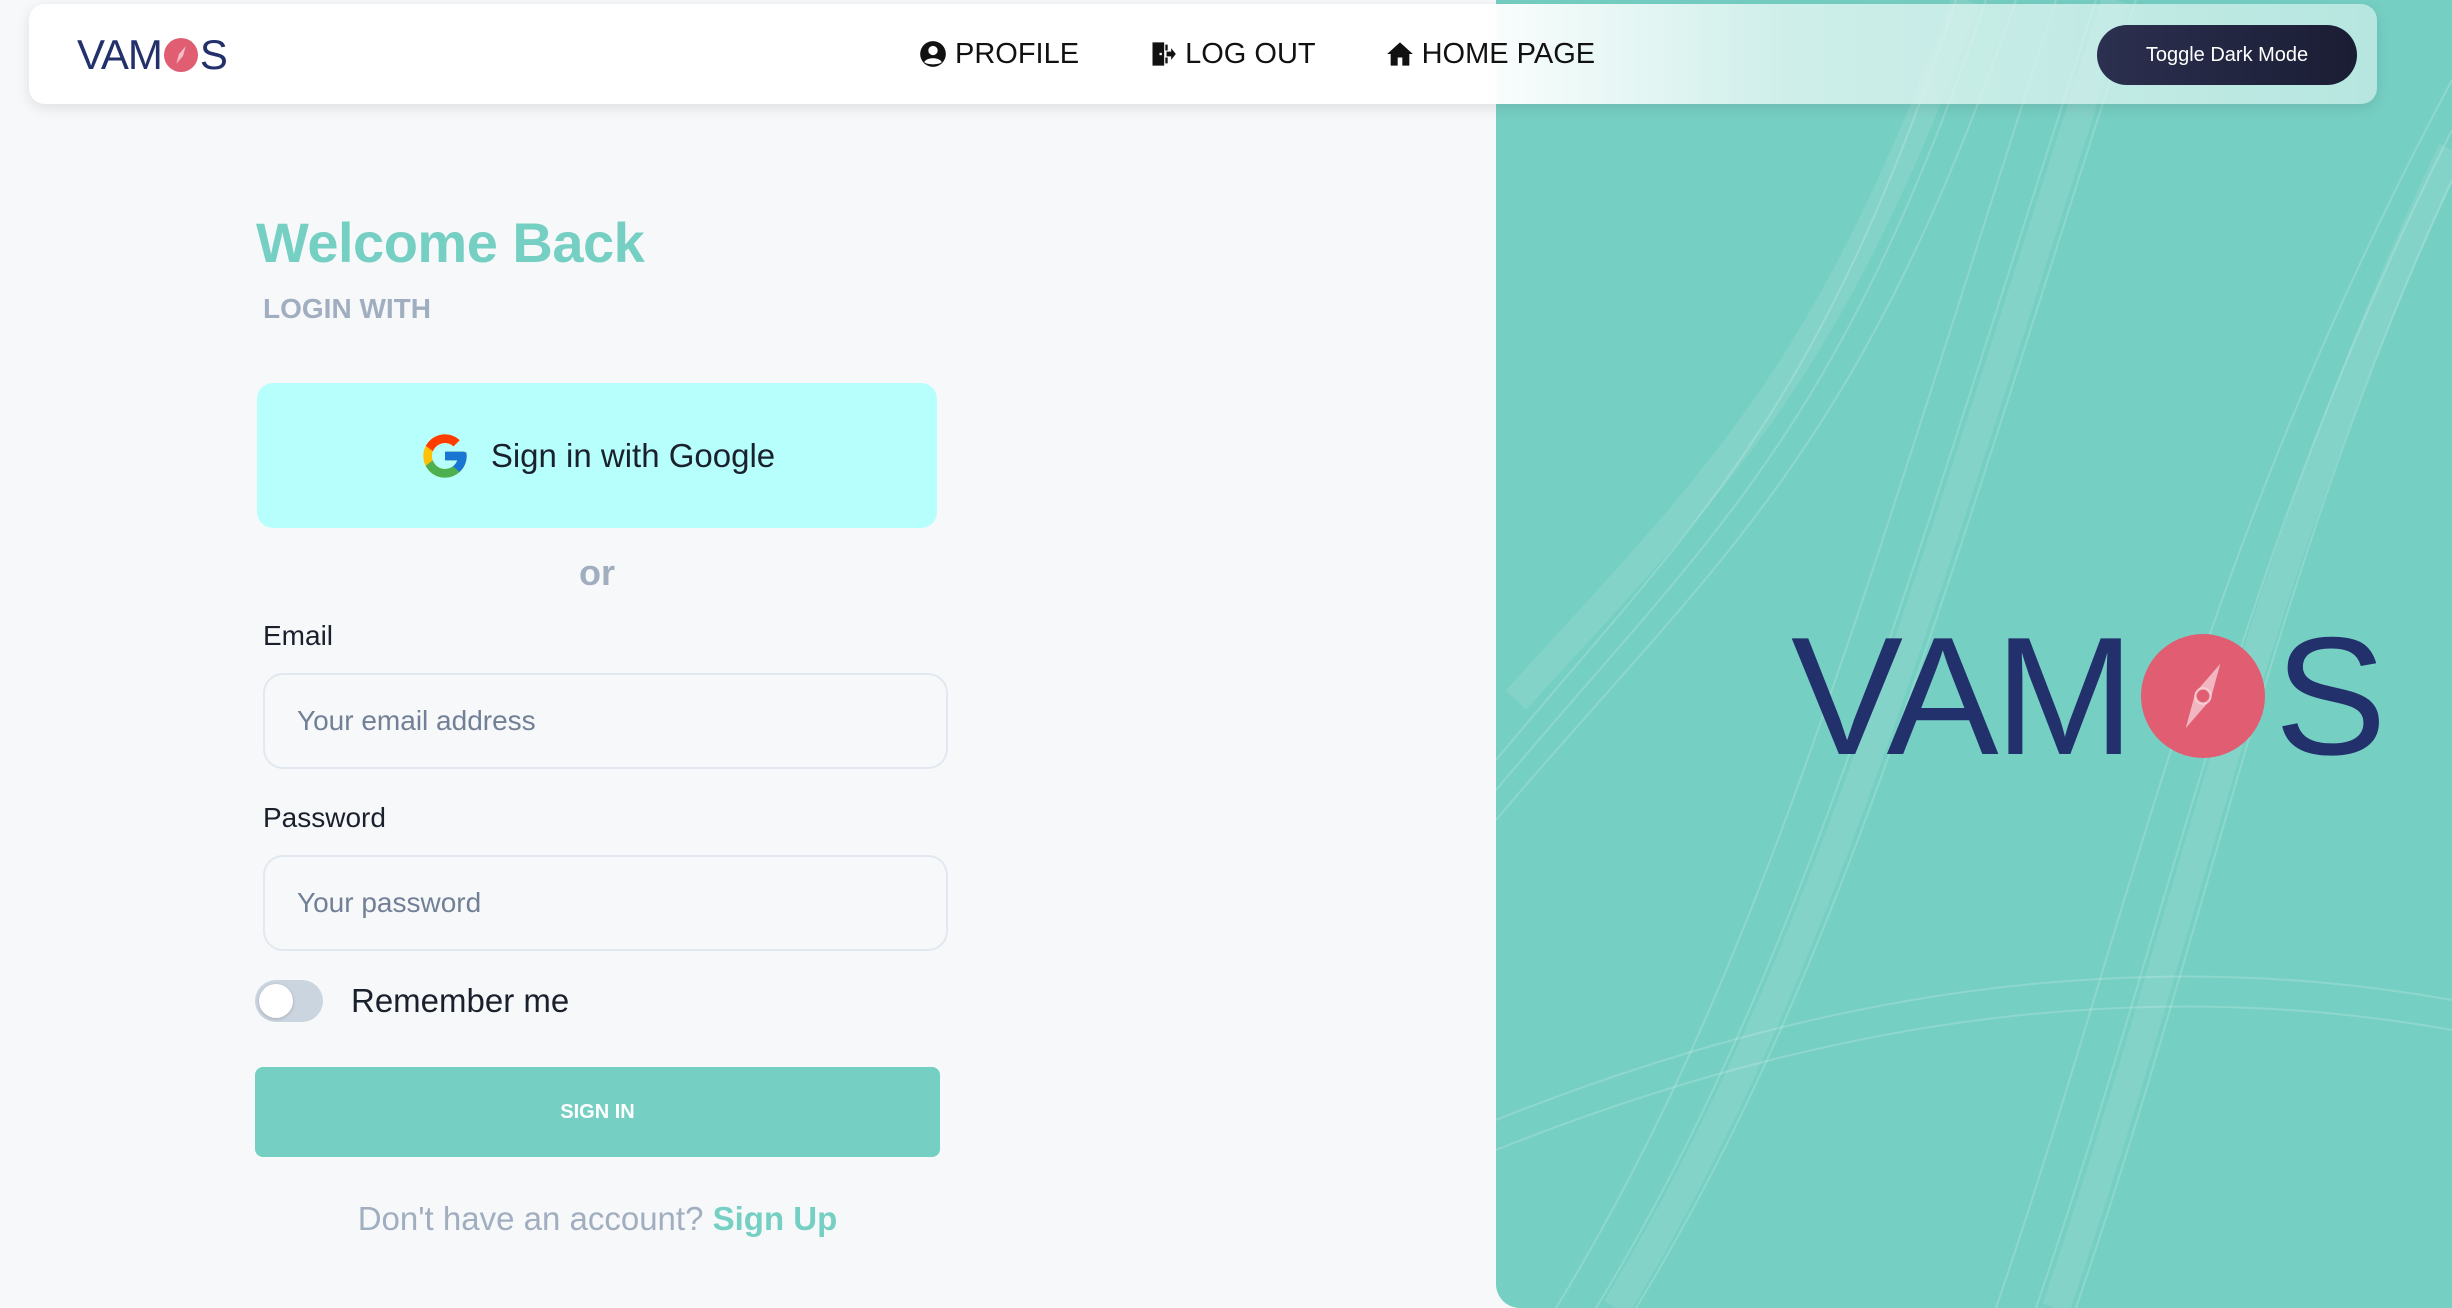 Image resolution: width=2452 pixels, height=1308 pixels. I want to click on or-divider: or, so click(597, 572).